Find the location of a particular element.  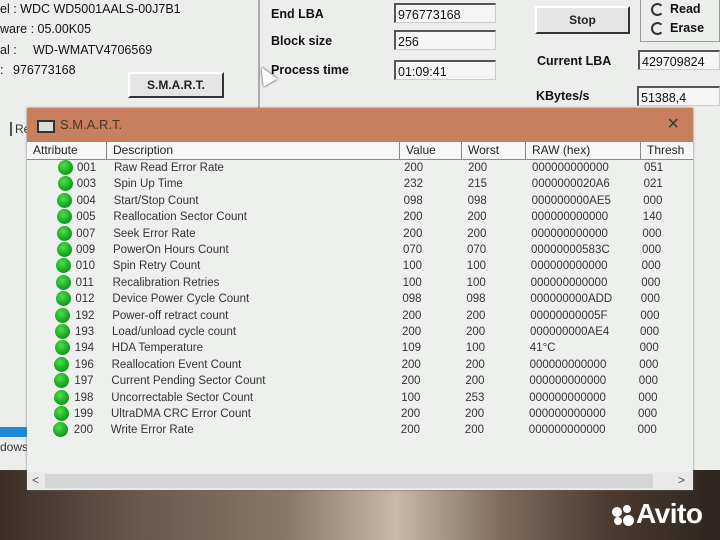

smart-table-row: 007 Seek Error Rate 200 200 000000000000 000 is located at coordinates (360, 233).